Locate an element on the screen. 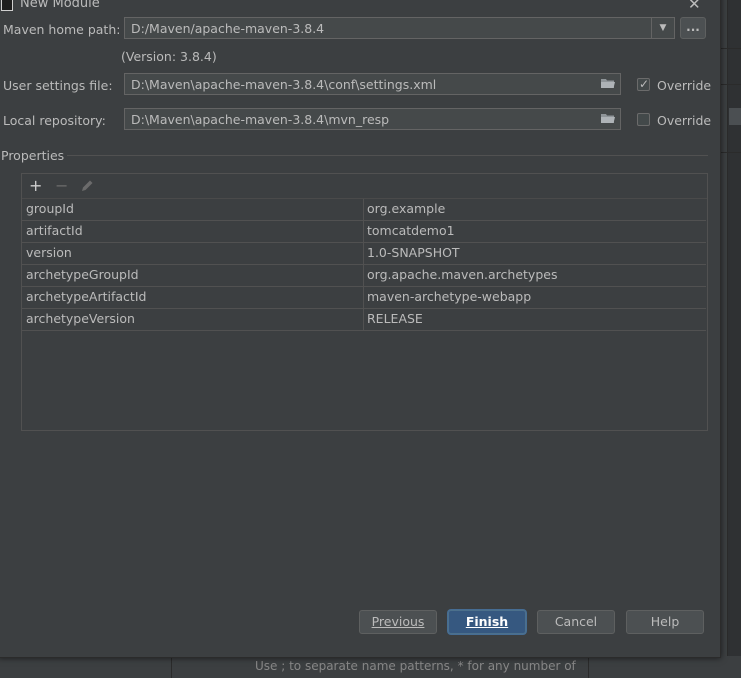  property-key: archetypeVersion is located at coordinates (194, 319).